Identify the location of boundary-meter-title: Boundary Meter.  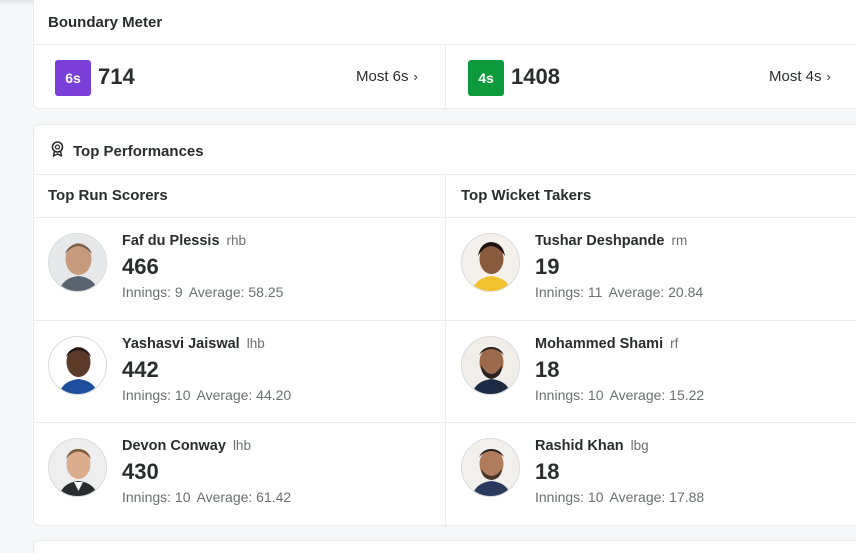
(105, 22).